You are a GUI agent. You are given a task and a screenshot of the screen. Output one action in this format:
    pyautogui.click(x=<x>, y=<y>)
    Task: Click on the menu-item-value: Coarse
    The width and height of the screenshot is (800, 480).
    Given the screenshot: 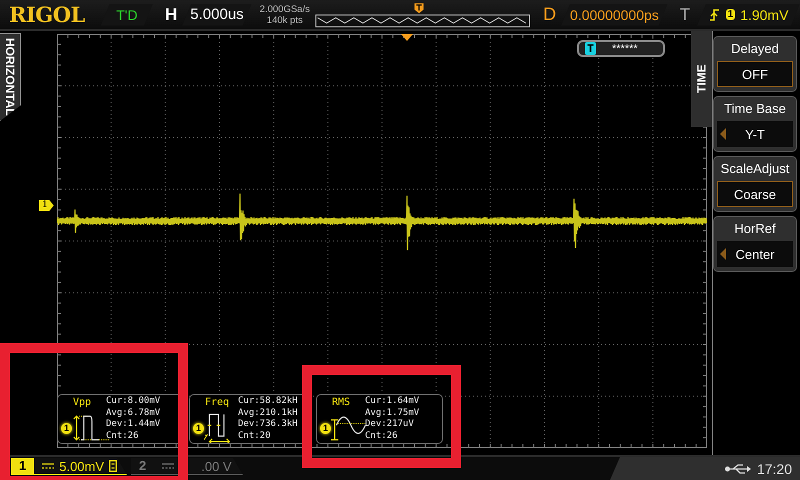 What is the action you would take?
    pyautogui.click(x=755, y=194)
    